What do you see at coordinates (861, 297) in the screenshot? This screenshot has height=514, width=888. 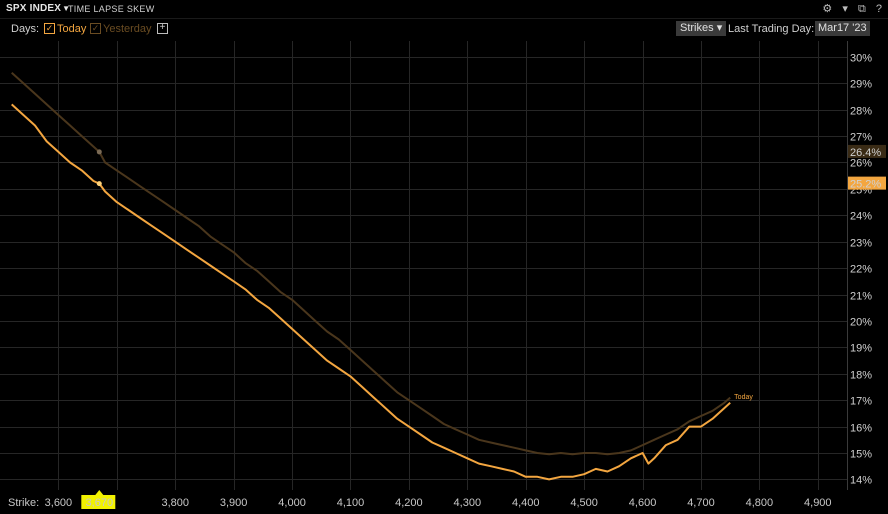 I see `y-tick-label: 21%` at bounding box center [861, 297].